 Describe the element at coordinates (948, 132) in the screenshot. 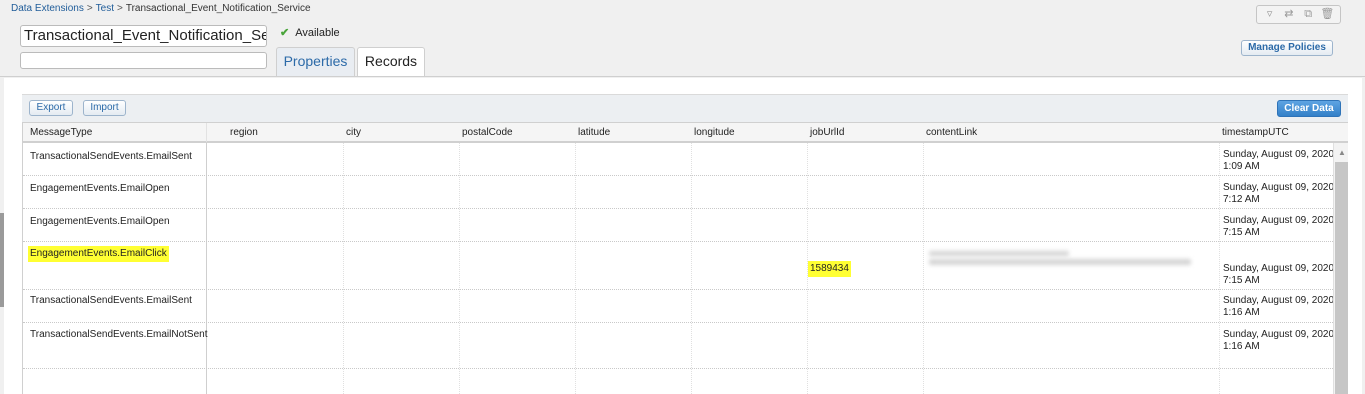

I see `column-header-contentlink: contentLink` at that location.